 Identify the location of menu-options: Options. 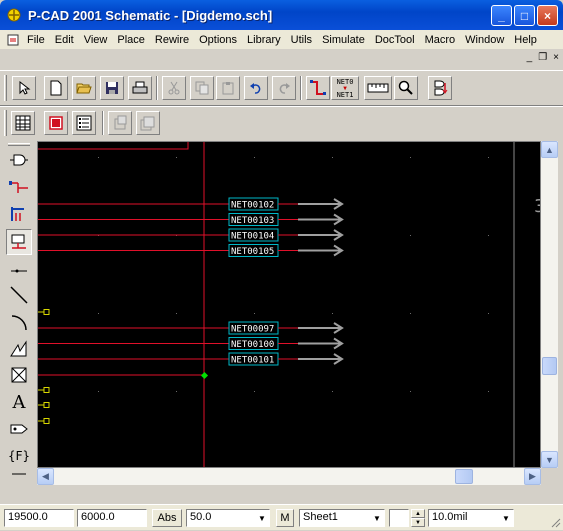
(218, 40).